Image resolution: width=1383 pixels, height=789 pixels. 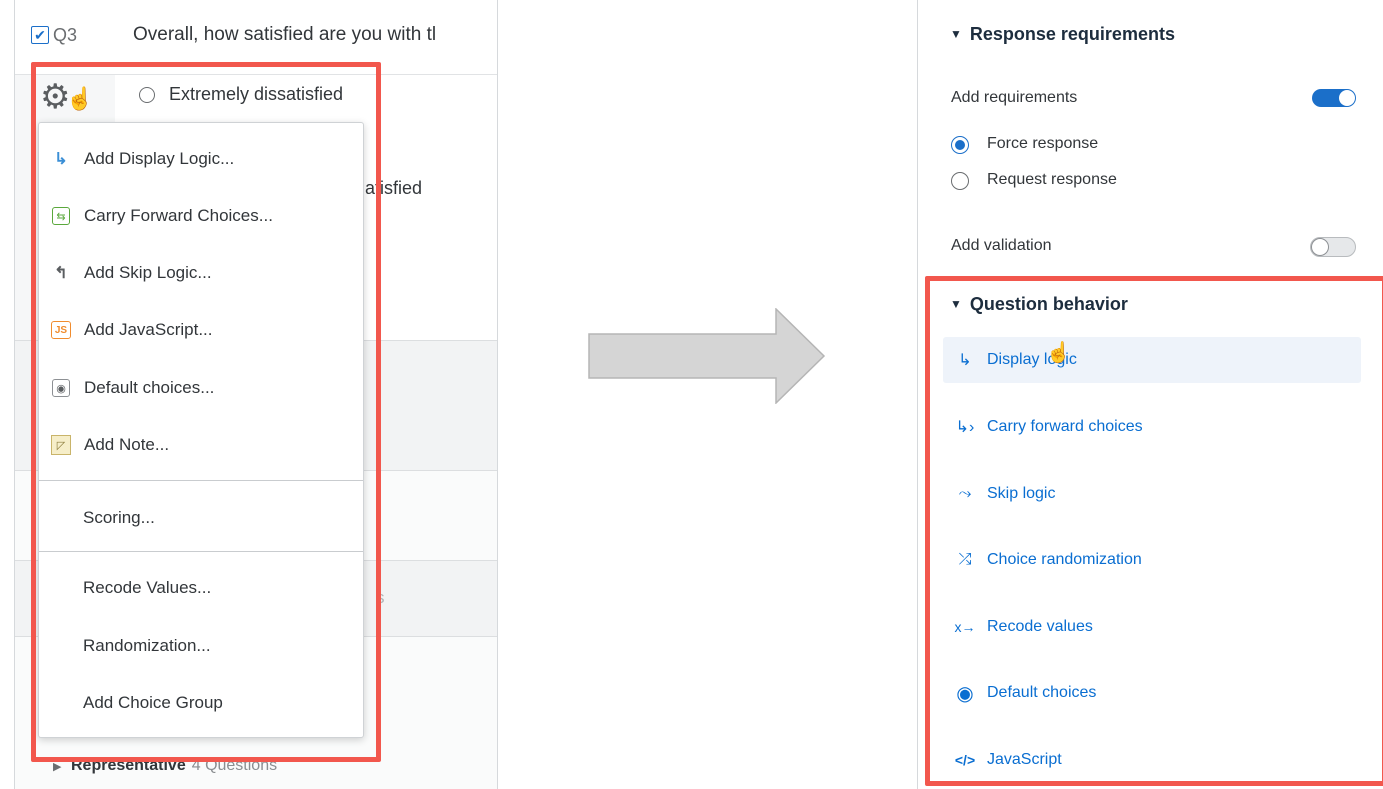 What do you see at coordinates (960, 145) in the screenshot?
I see `force-response-radio` at bounding box center [960, 145].